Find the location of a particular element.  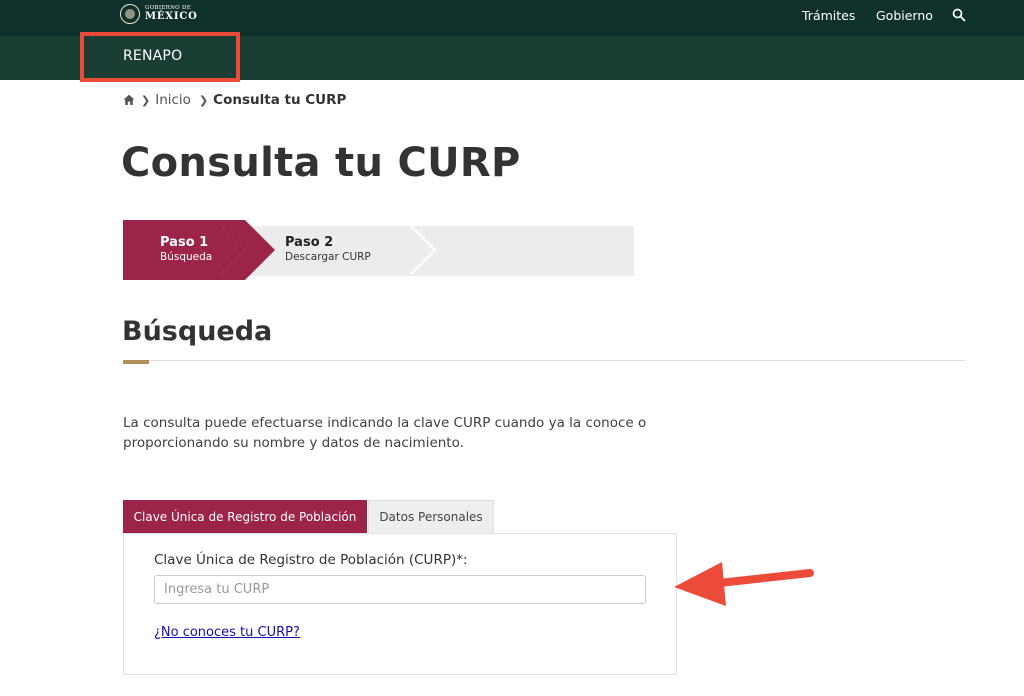

nav-link-gobierno: Gobierno is located at coordinates (904, 15).